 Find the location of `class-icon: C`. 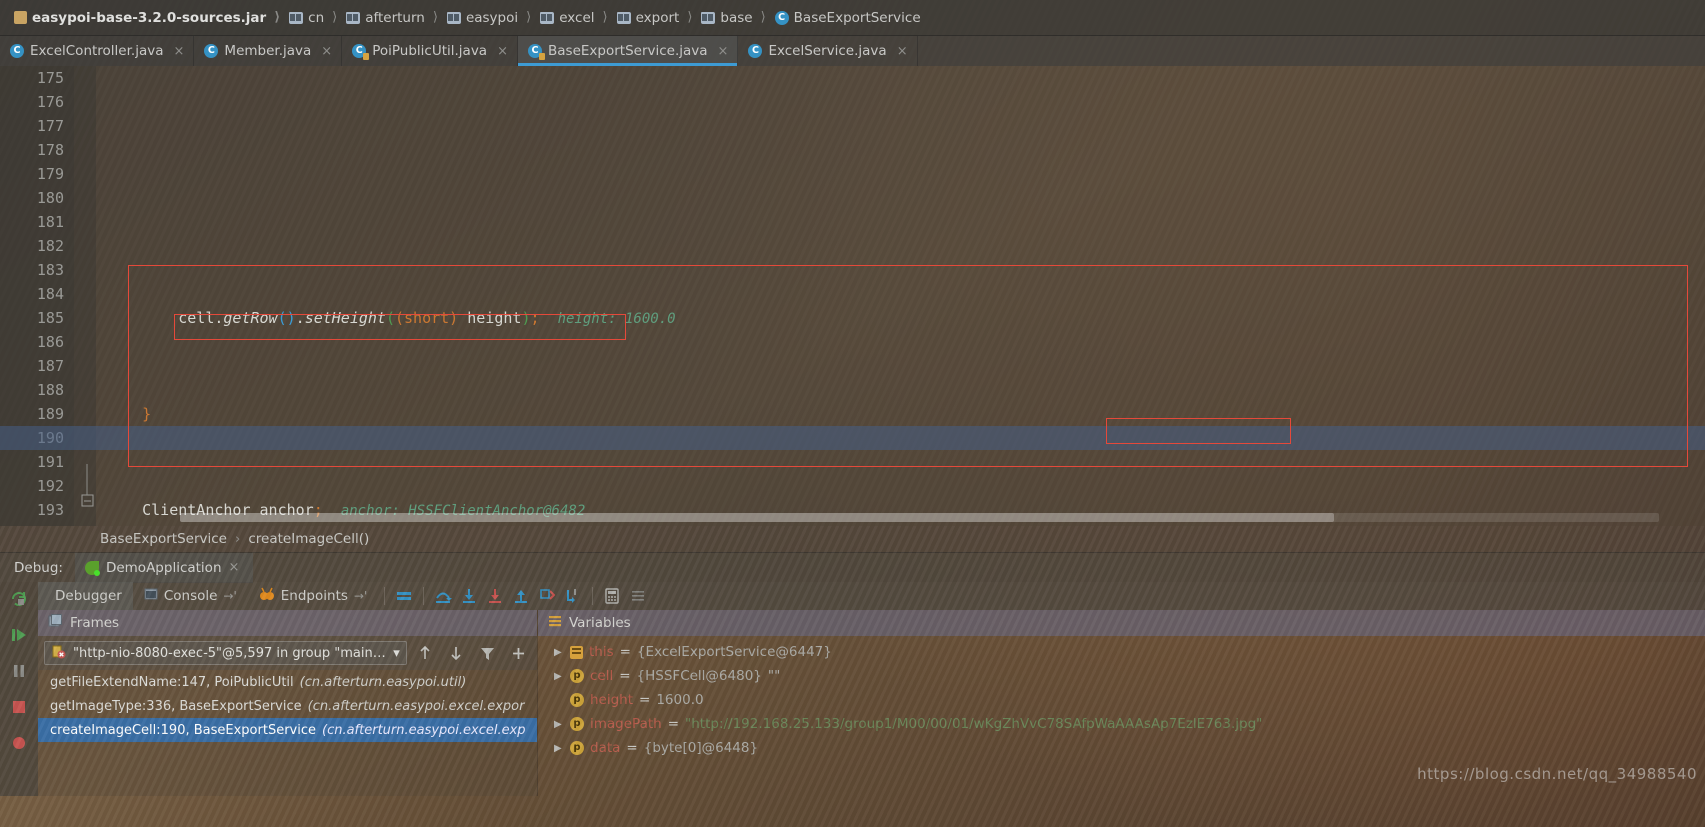

class-icon: C is located at coordinates (781, 17).